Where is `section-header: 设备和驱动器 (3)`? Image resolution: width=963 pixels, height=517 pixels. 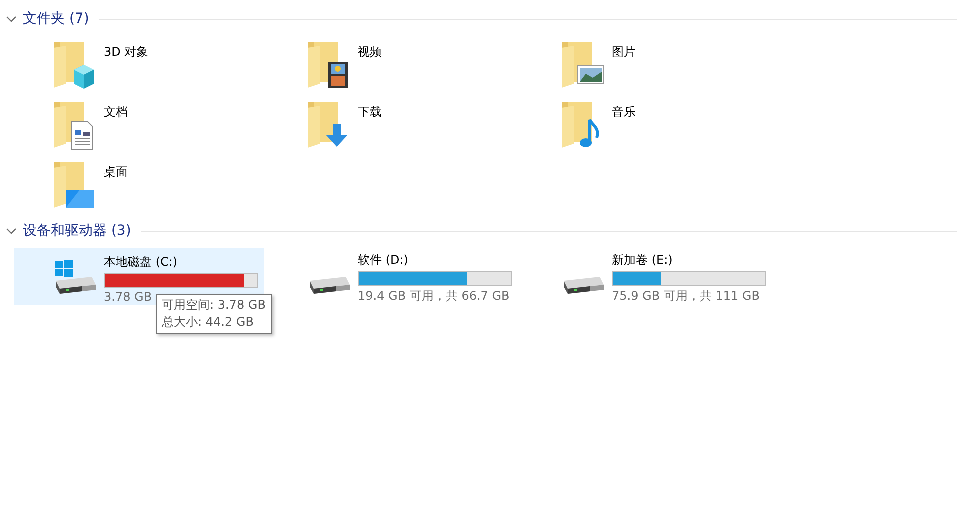 section-header: 设备和驱动器 (3) is located at coordinates (77, 231).